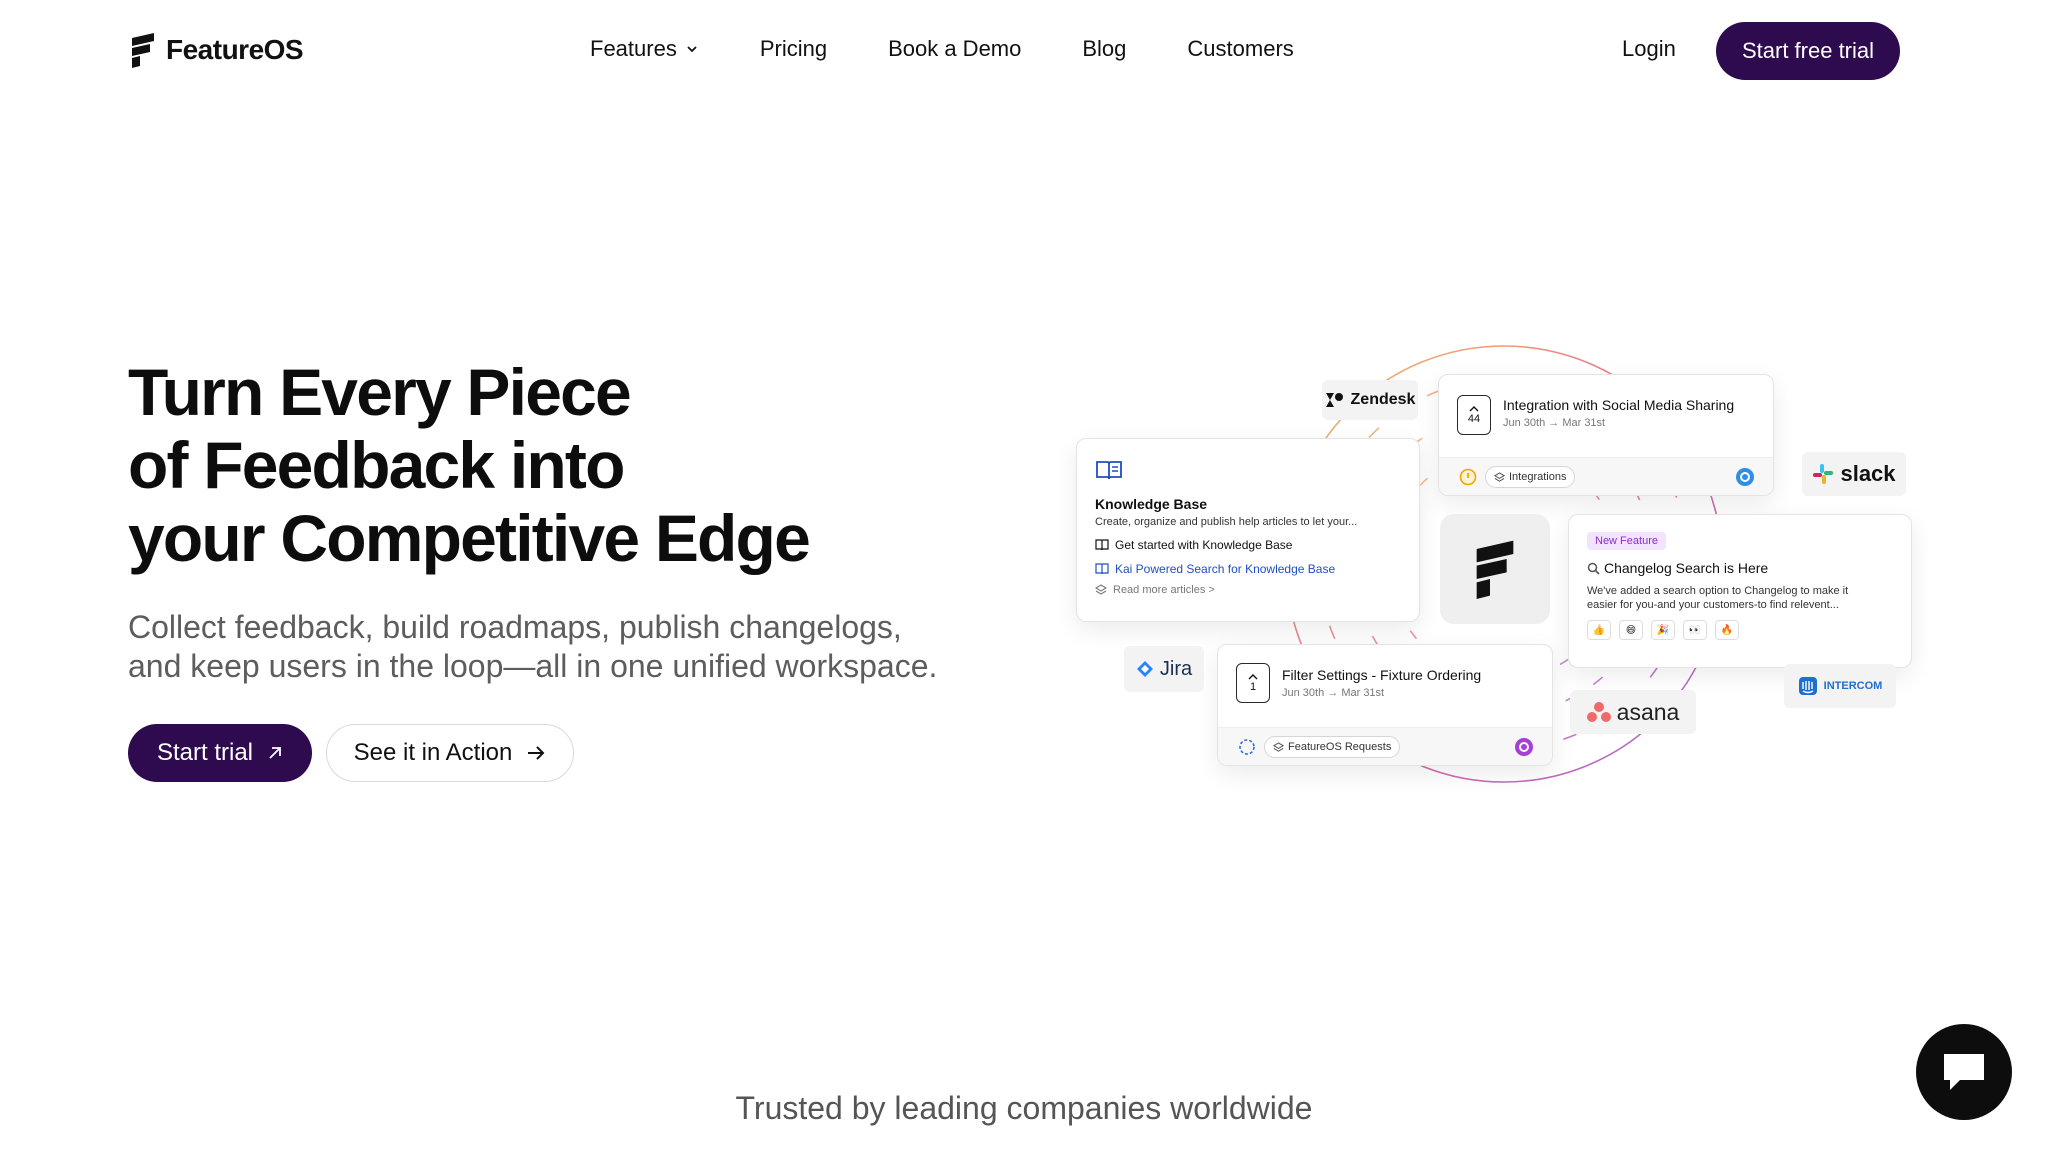  I want to click on chevron-down-icon, so click(692, 49).